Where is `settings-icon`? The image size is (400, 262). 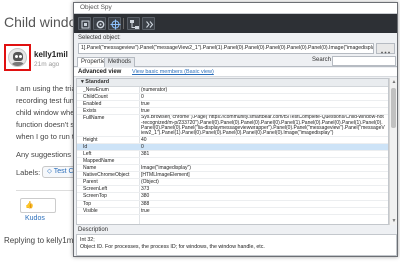 settings-icon is located at coordinates (99, 23).